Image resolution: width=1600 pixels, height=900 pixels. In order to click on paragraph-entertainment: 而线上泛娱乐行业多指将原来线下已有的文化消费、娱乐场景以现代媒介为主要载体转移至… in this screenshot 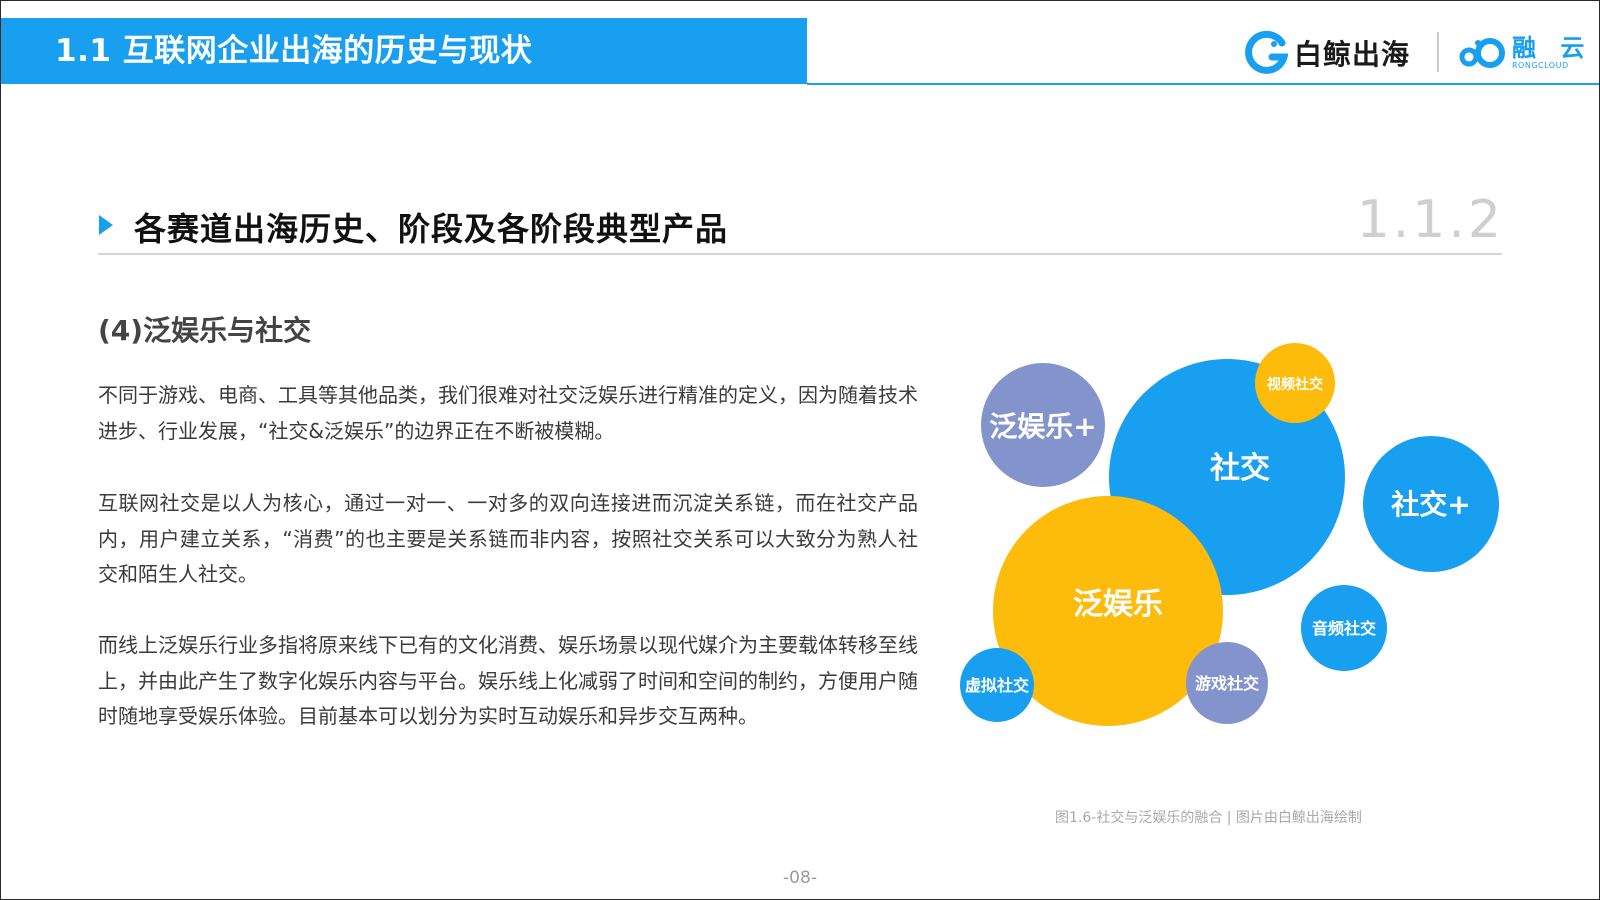, I will do `click(508, 680)`.